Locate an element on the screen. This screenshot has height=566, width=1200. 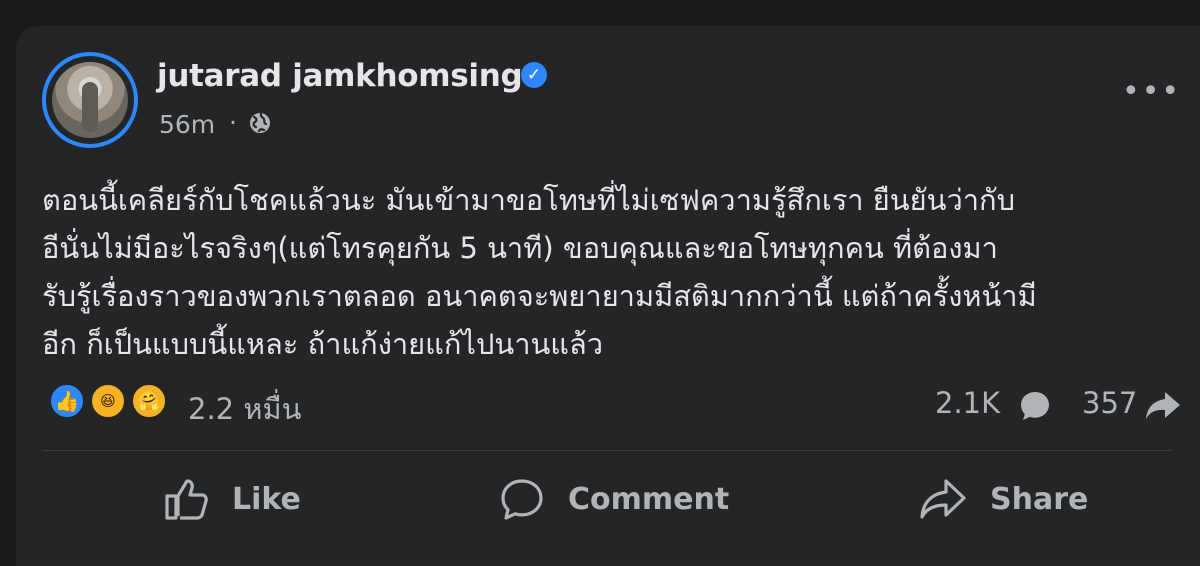
like-reaction-icon: 👍 is located at coordinates (67, 401).